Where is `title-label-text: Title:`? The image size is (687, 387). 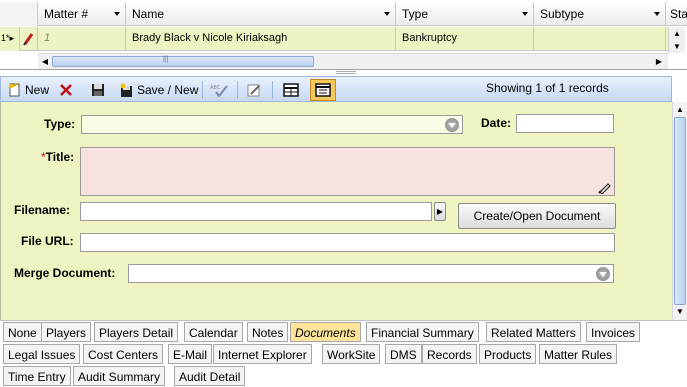 title-label-text: Title: is located at coordinates (60, 157).